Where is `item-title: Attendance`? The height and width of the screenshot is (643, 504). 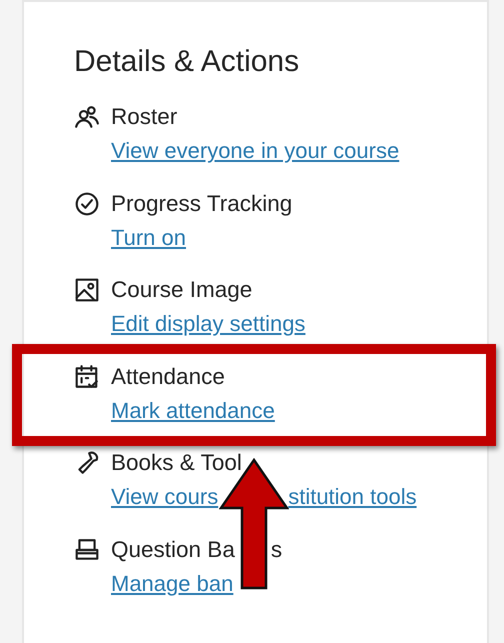
item-title: Attendance is located at coordinates (168, 377).